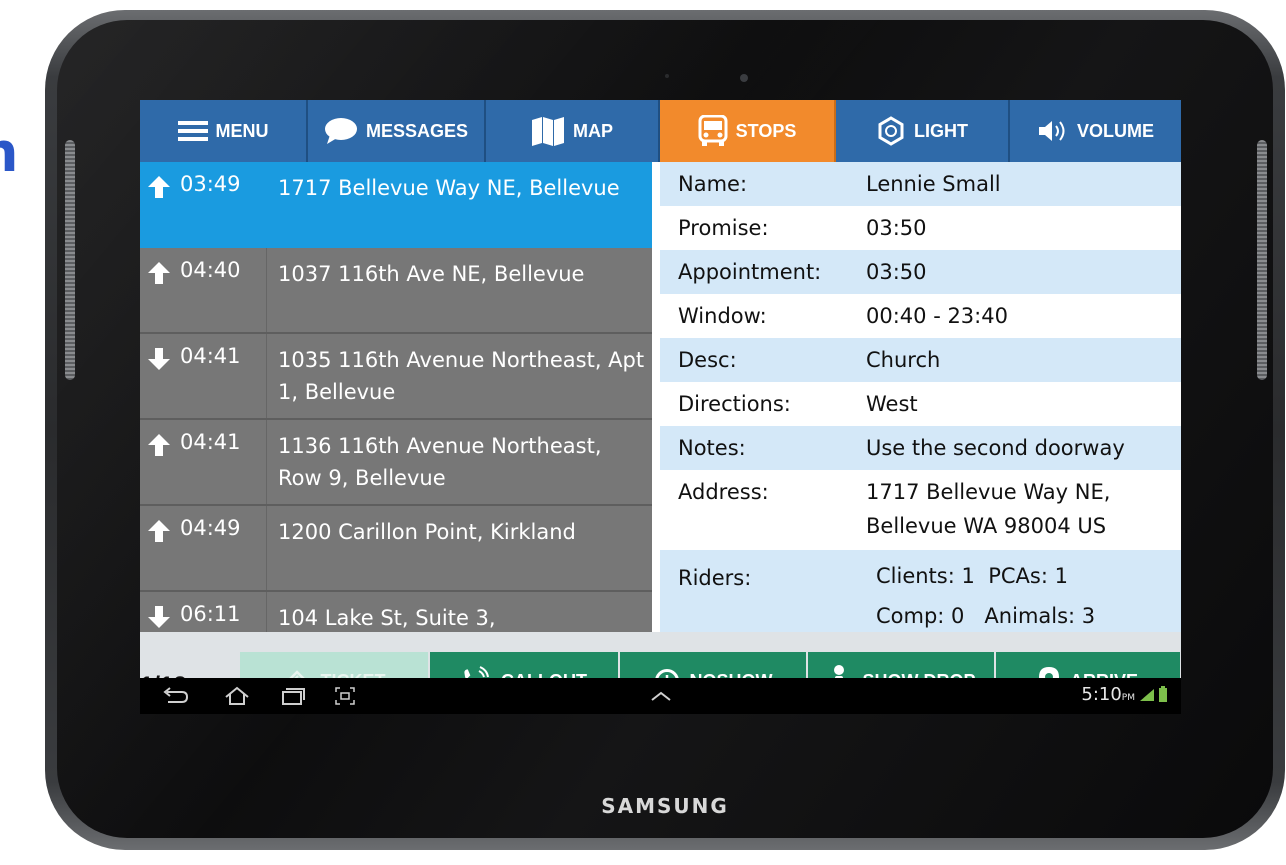 Image resolution: width=1286 pixels, height=865 pixels. I want to click on detail-row-notes: Notes: Use the second doorway, so click(920, 448).